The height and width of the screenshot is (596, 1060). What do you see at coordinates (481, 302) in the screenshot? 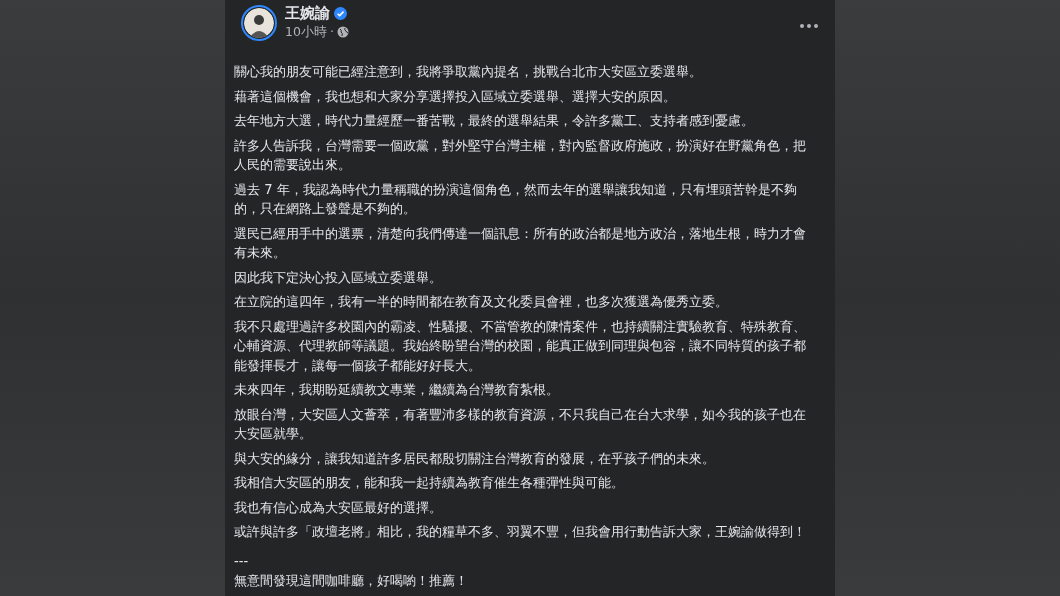
I see `post-paragraph: 在立院的這四年，我有一半的時間都在教育及文化委員會裡，也多次獲選為優秀立委。` at bounding box center [481, 302].